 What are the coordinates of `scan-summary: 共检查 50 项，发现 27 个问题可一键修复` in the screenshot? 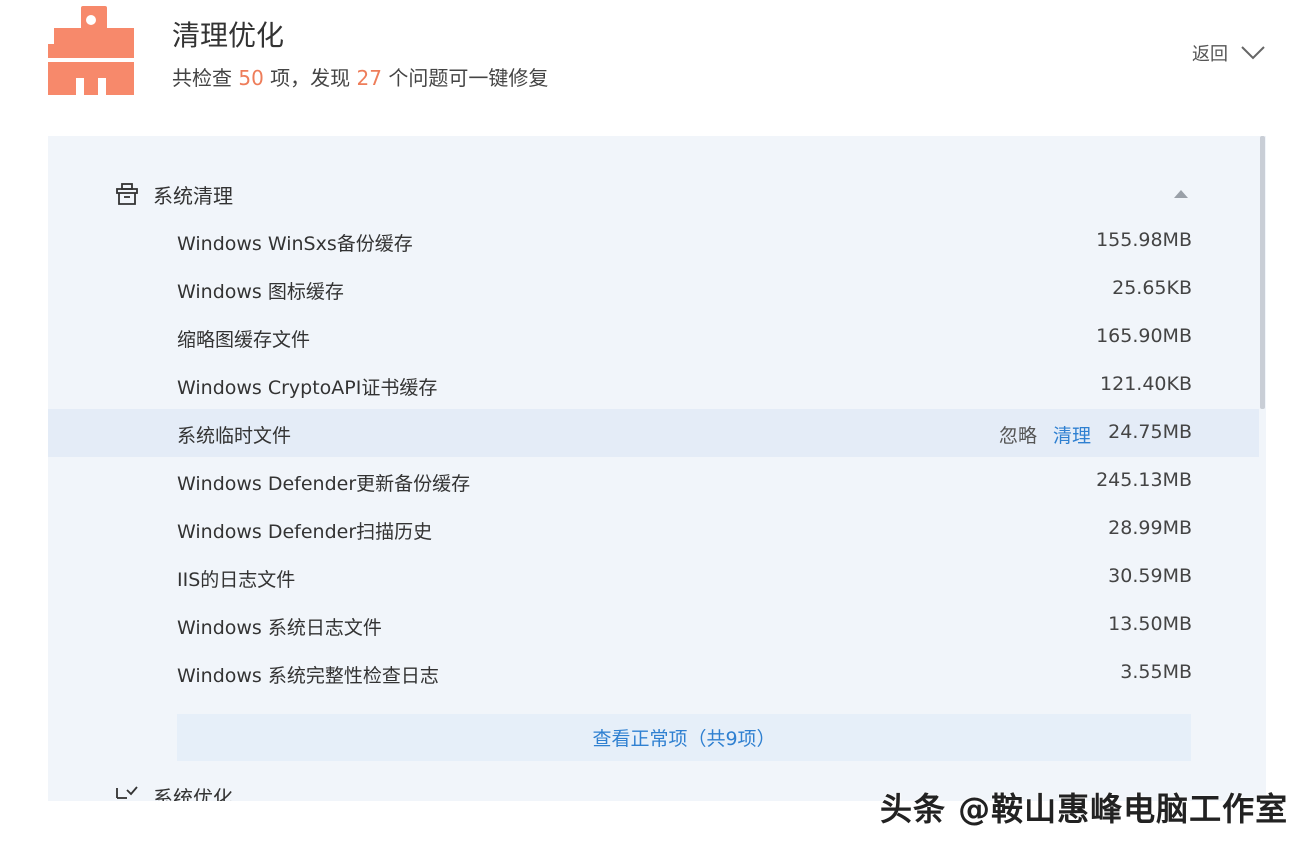 It's located at (360, 76).